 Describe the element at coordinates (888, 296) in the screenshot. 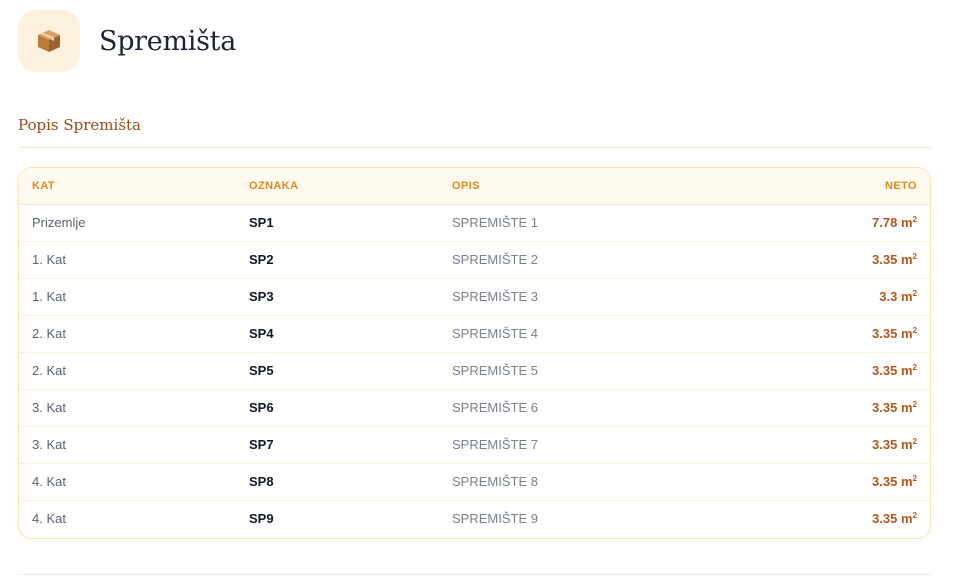

I see `neto-value: 3.3` at that location.